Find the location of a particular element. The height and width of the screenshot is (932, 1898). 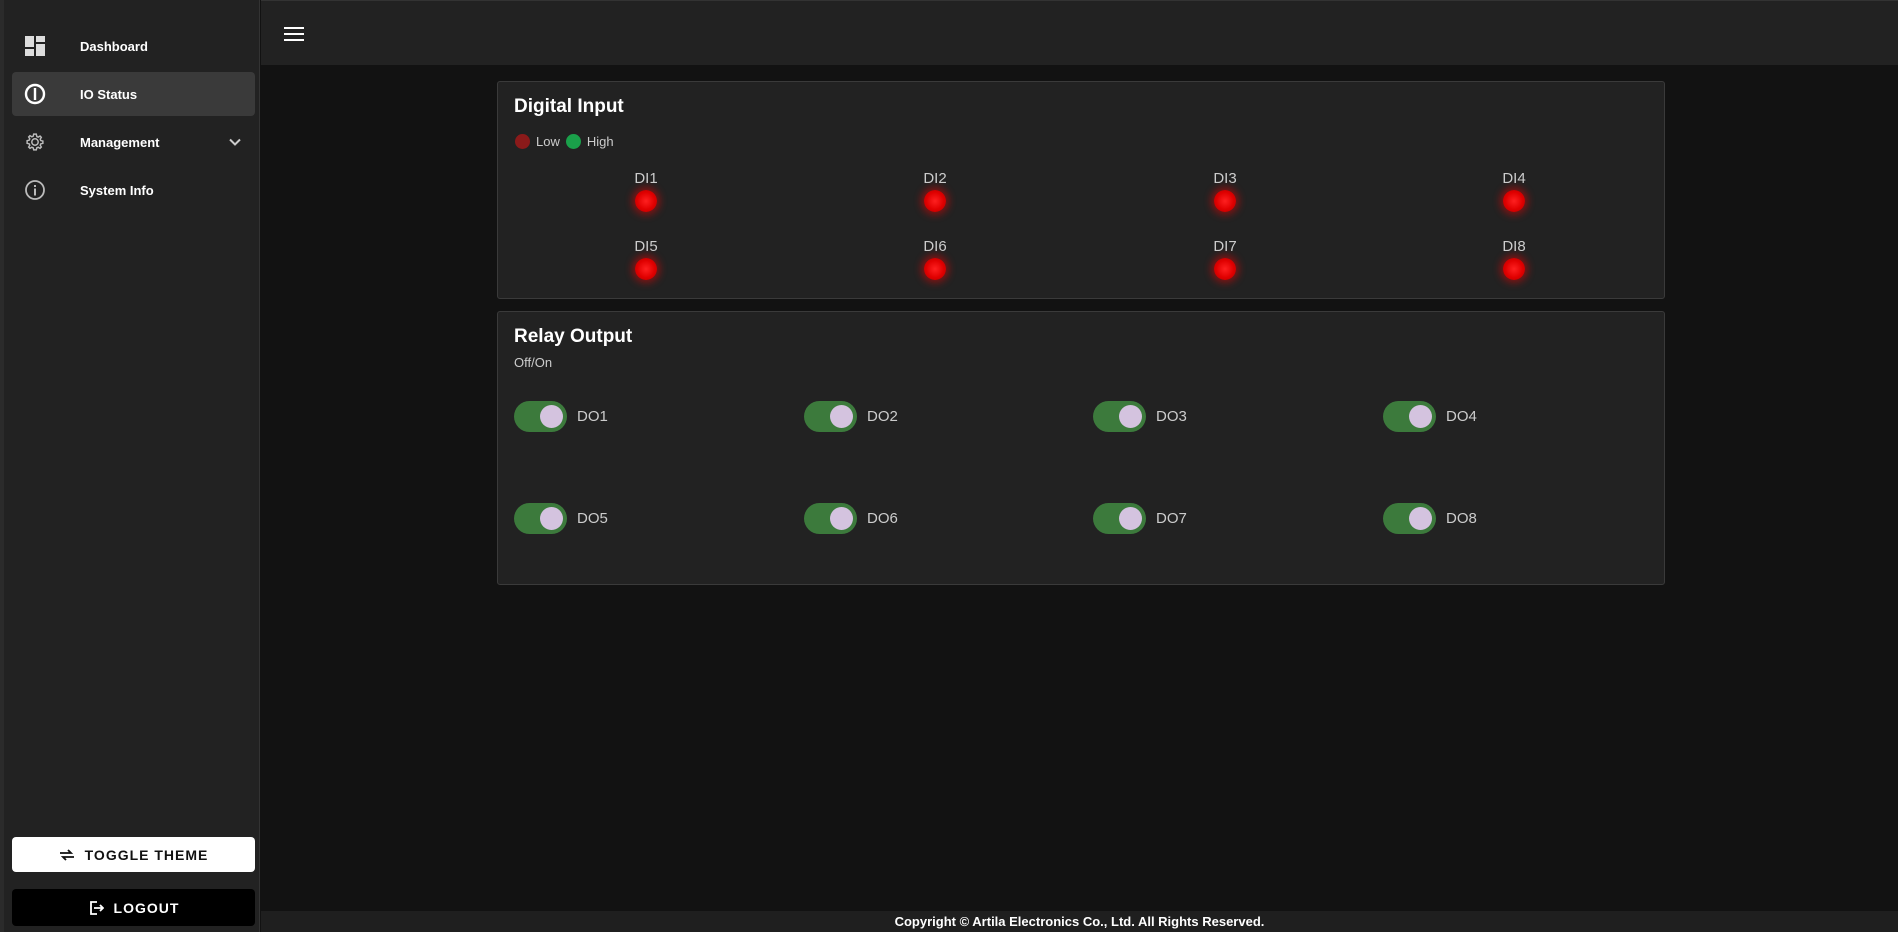

swap-icon is located at coordinates (67, 854).